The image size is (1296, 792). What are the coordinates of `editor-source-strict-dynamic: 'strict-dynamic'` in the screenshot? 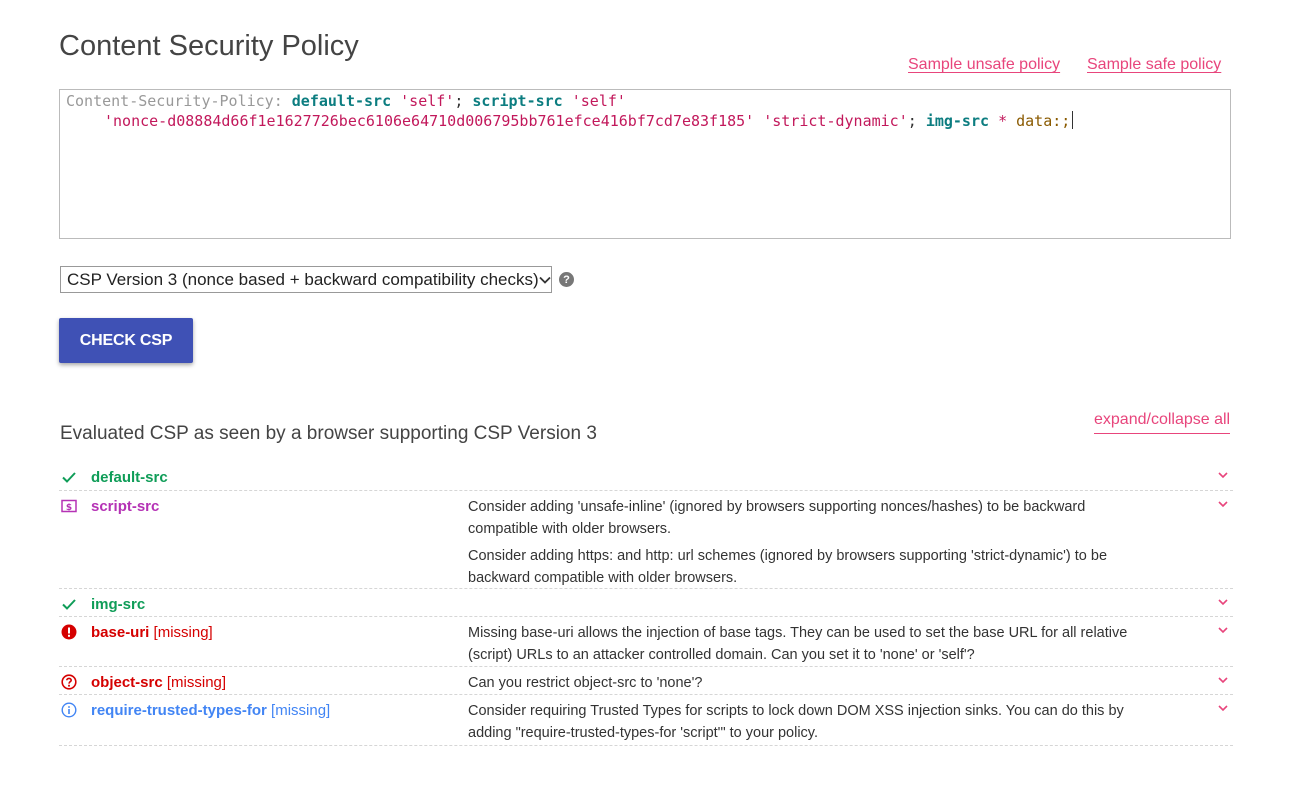 It's located at (835, 121).